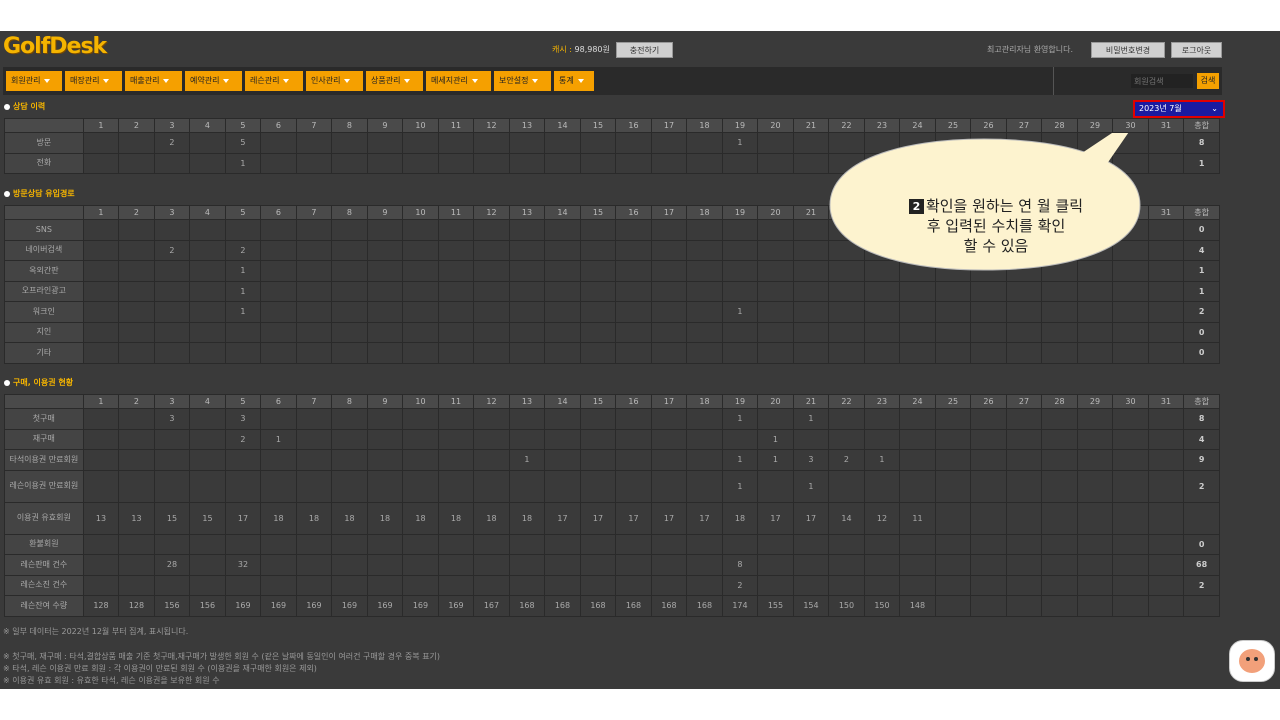  I want to click on nav-item-0: 회원관리, so click(34, 81).